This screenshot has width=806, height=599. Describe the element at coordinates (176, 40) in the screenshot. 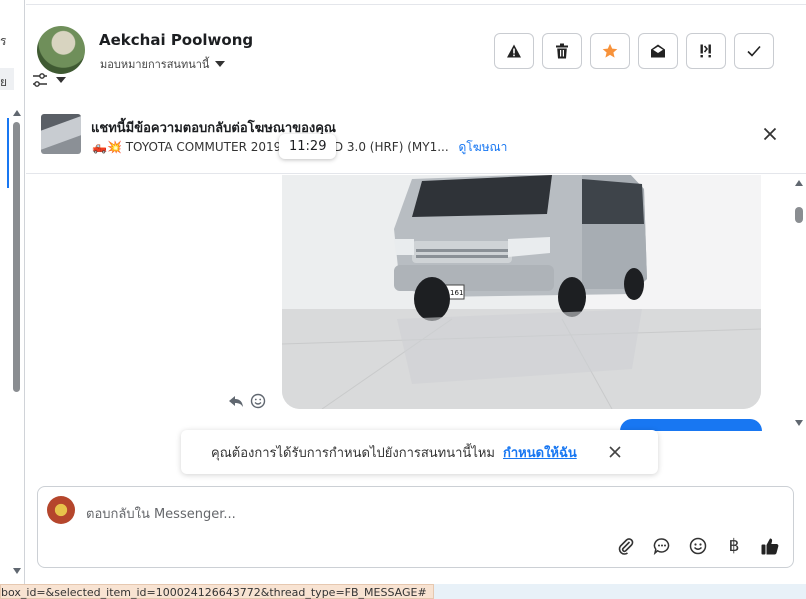

I see `contact-name: Aekchai Poolwong` at that location.